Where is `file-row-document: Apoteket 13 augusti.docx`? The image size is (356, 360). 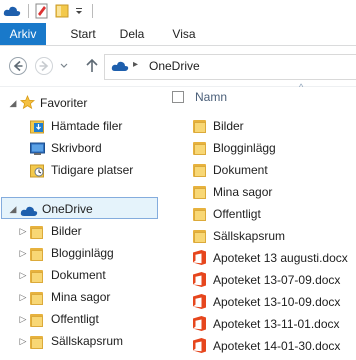
file-row-document: Apoteket 13 augusti.docx is located at coordinates (258, 258).